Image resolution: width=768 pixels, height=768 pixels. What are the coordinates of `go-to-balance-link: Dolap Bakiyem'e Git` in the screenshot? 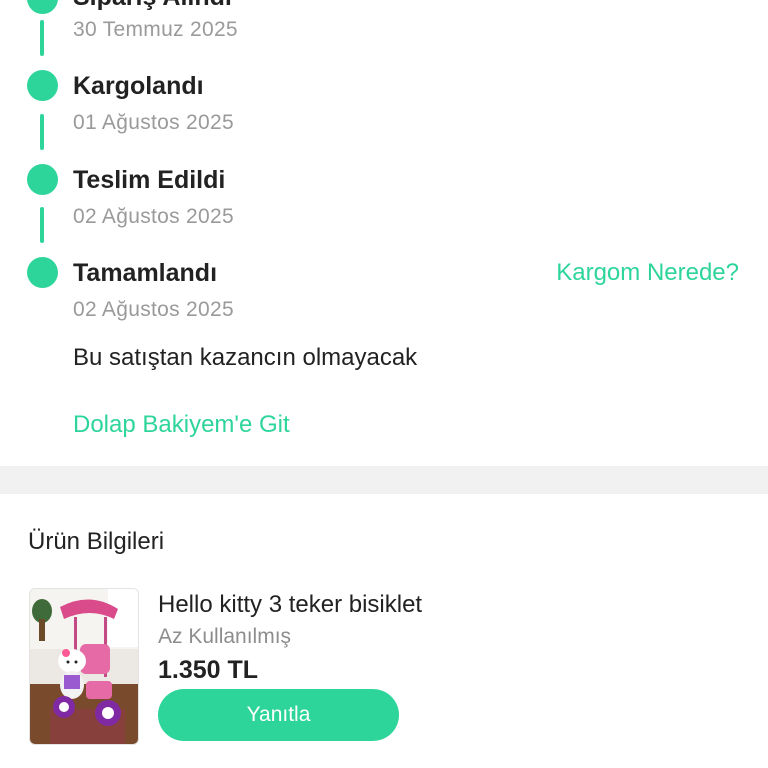 It's located at (181, 425).